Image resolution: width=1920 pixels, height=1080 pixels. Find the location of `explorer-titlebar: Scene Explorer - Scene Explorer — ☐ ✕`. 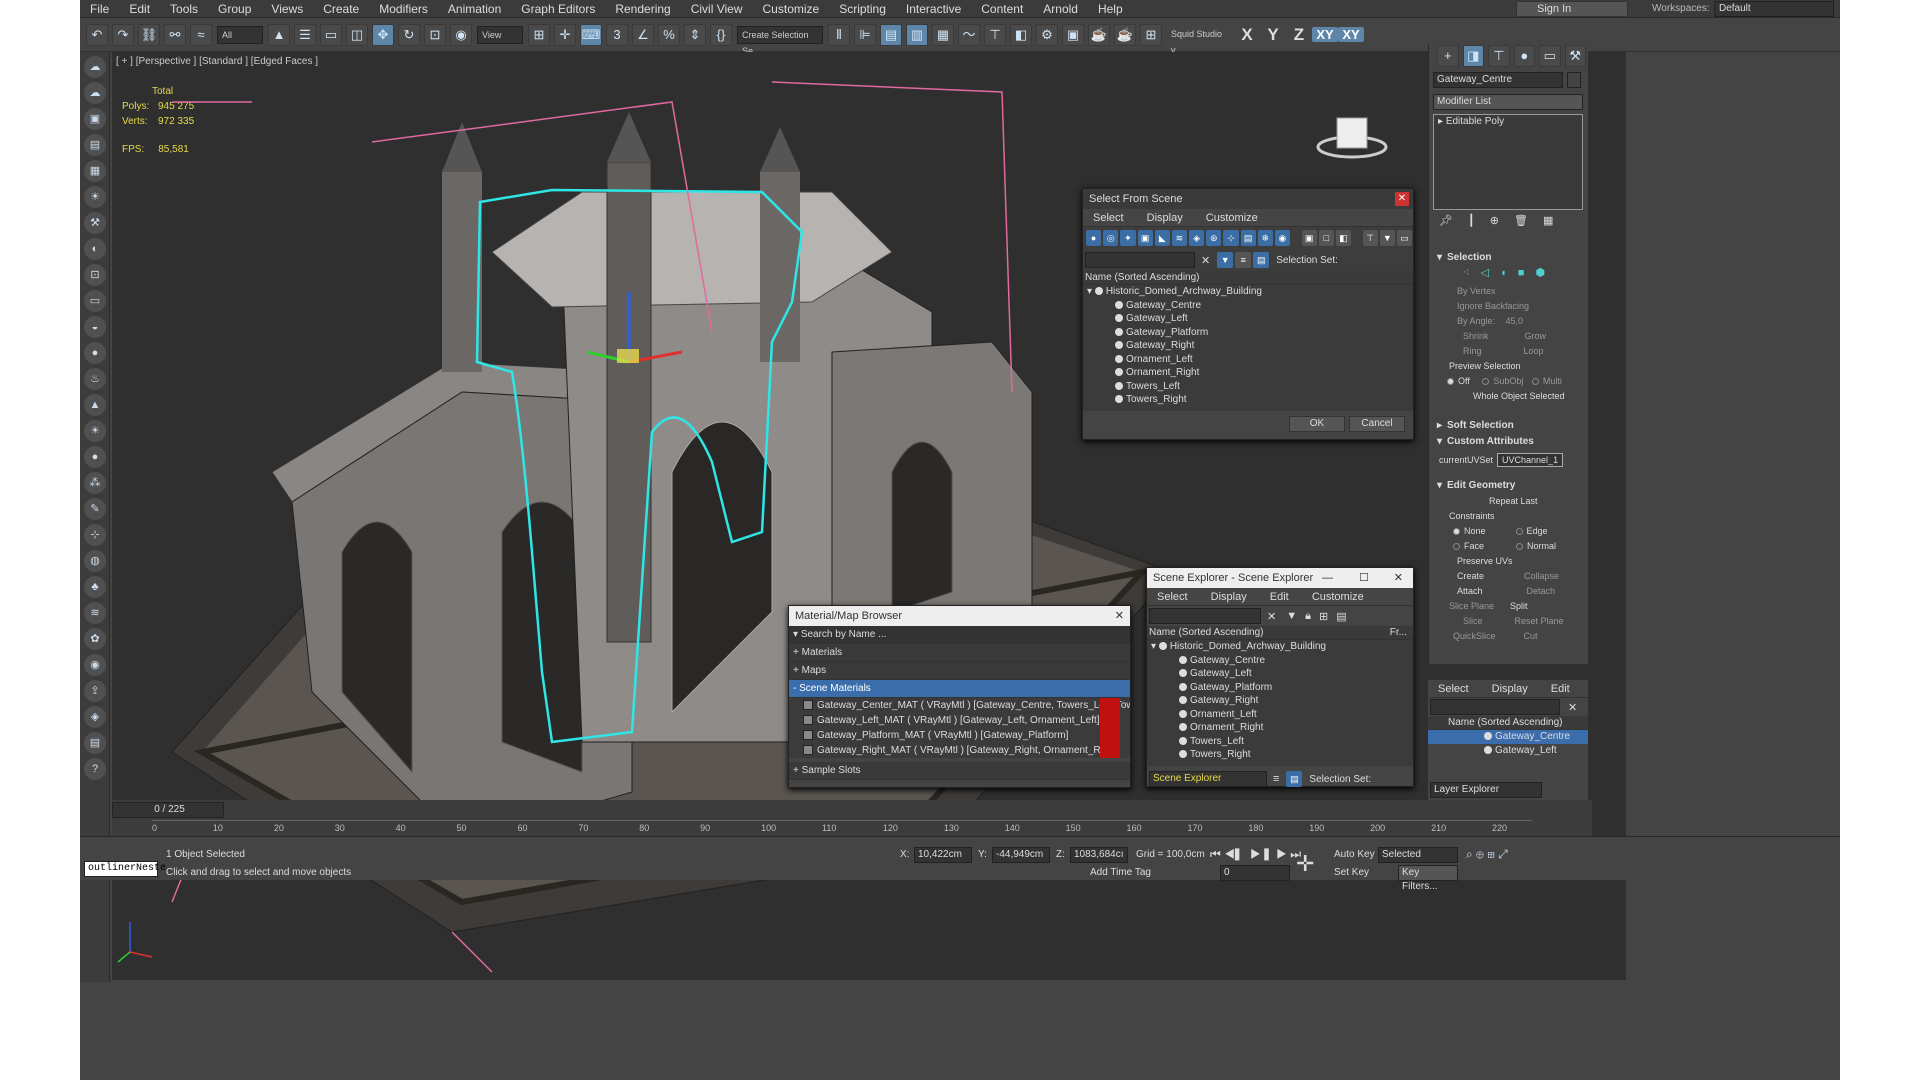

explorer-titlebar: Scene Explorer - Scene Explorer — ☐ ✕ is located at coordinates (1280, 578).